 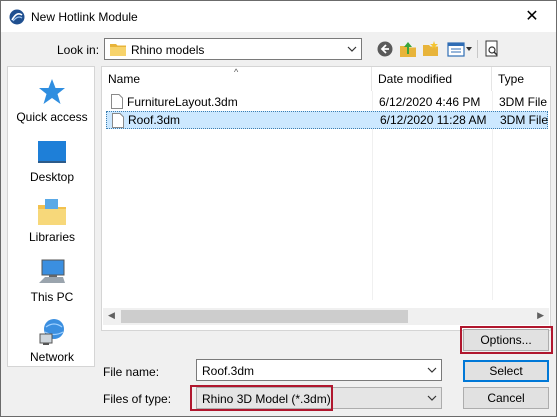 What do you see at coordinates (51, 332) in the screenshot?
I see `network-icon` at bounding box center [51, 332].